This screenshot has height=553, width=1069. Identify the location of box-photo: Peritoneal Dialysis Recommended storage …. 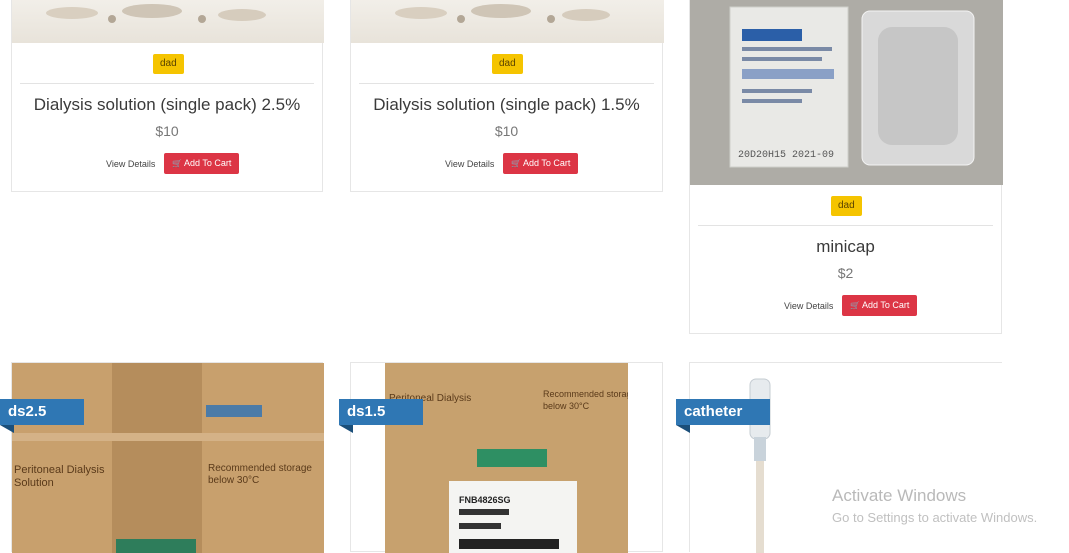
(506, 458).